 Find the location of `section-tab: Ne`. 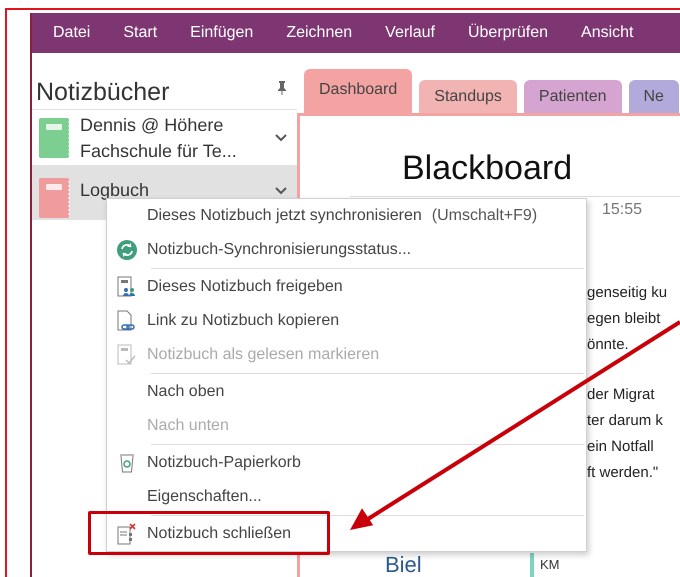

section-tab: Ne is located at coordinates (653, 96).